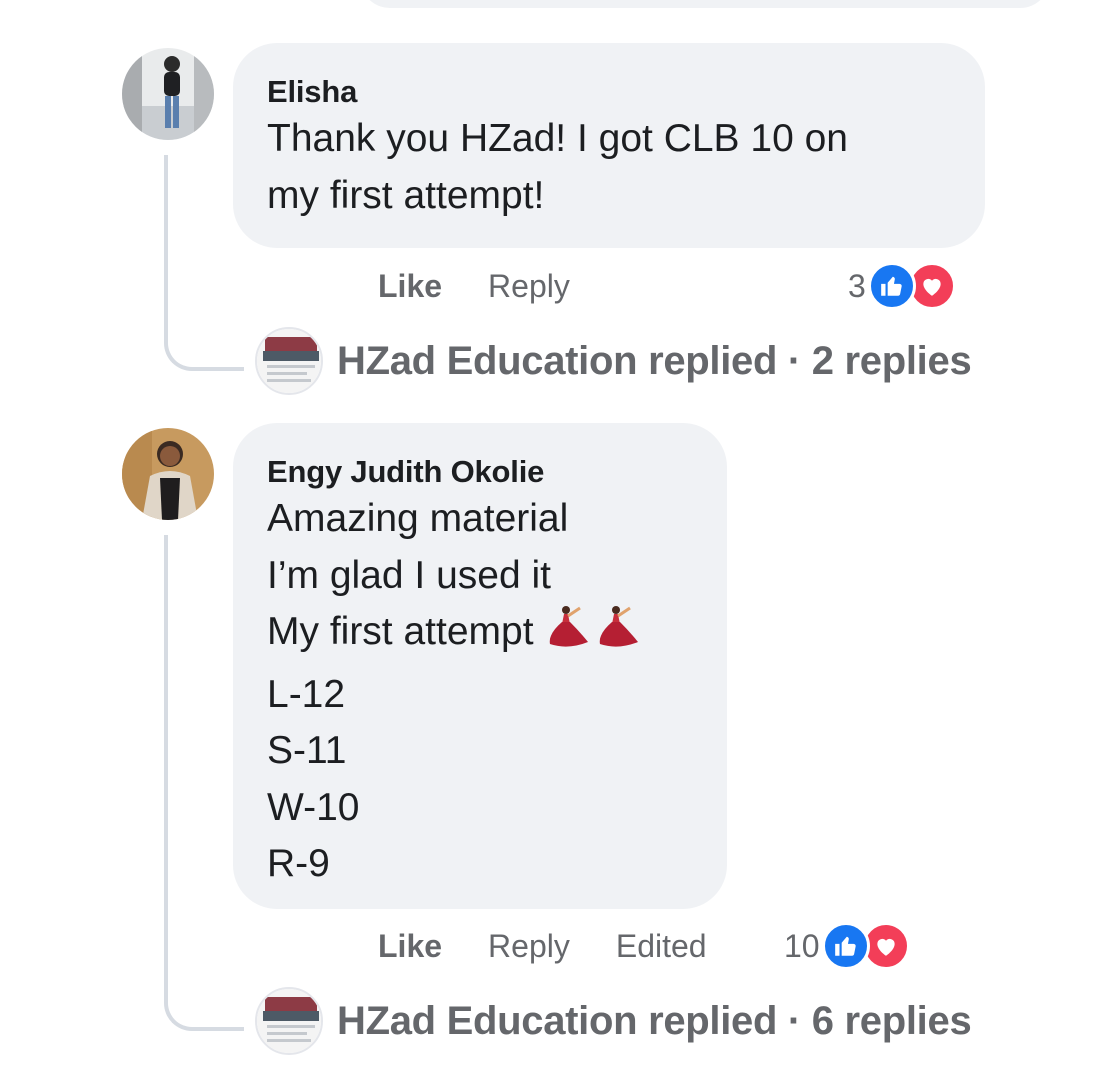 This screenshot has width=1106, height=1074. What do you see at coordinates (857, 285) in the screenshot?
I see `reaction-count: 3` at bounding box center [857, 285].